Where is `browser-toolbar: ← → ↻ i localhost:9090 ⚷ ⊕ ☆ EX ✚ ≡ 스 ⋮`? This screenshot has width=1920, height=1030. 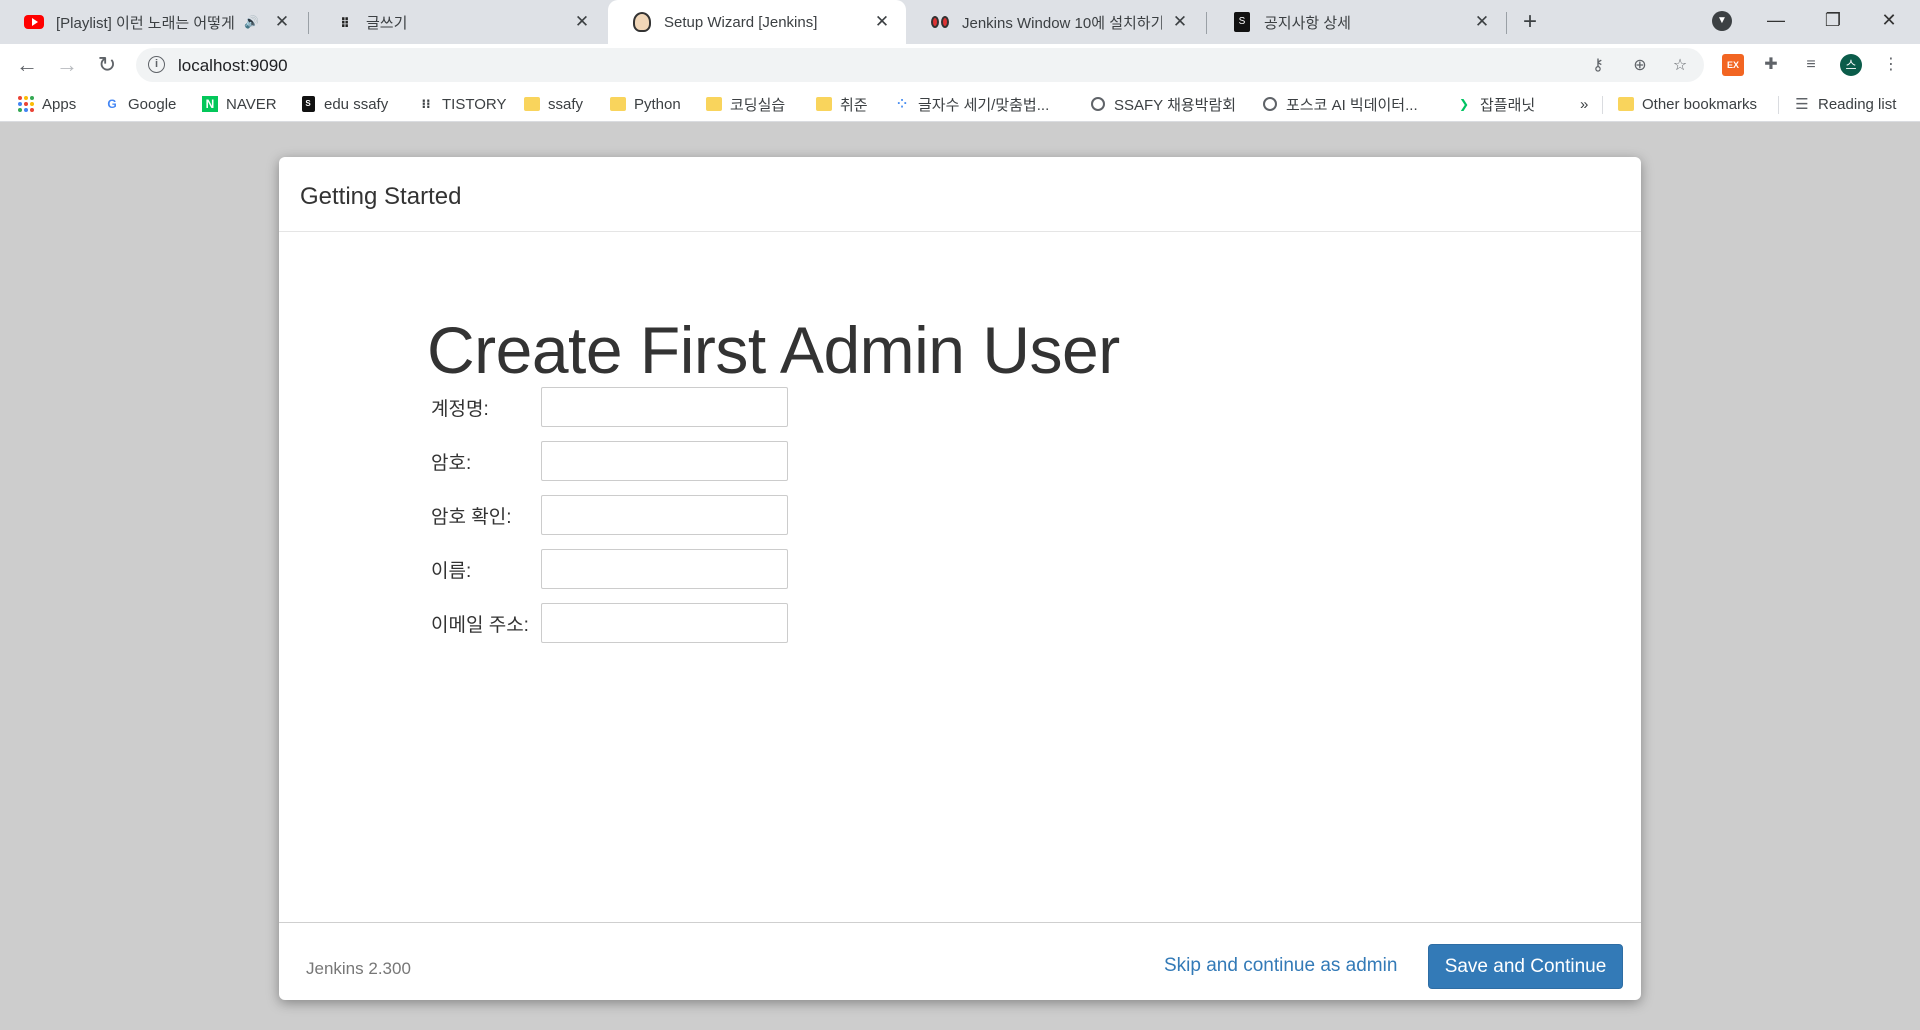 browser-toolbar: ← → ↻ i localhost:9090 ⚷ ⊕ ☆ EX ✚ ≡ 스 ⋮ is located at coordinates (960, 65).